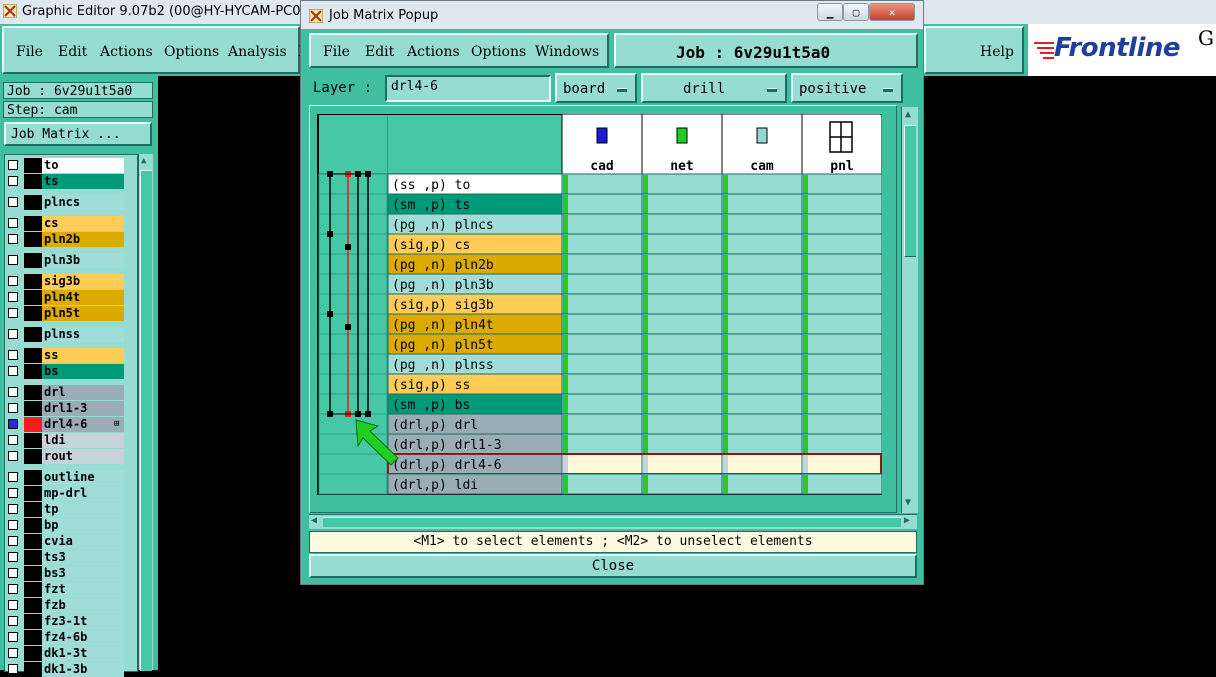  I want to click on layer-list-item: outline, so click(64, 477).